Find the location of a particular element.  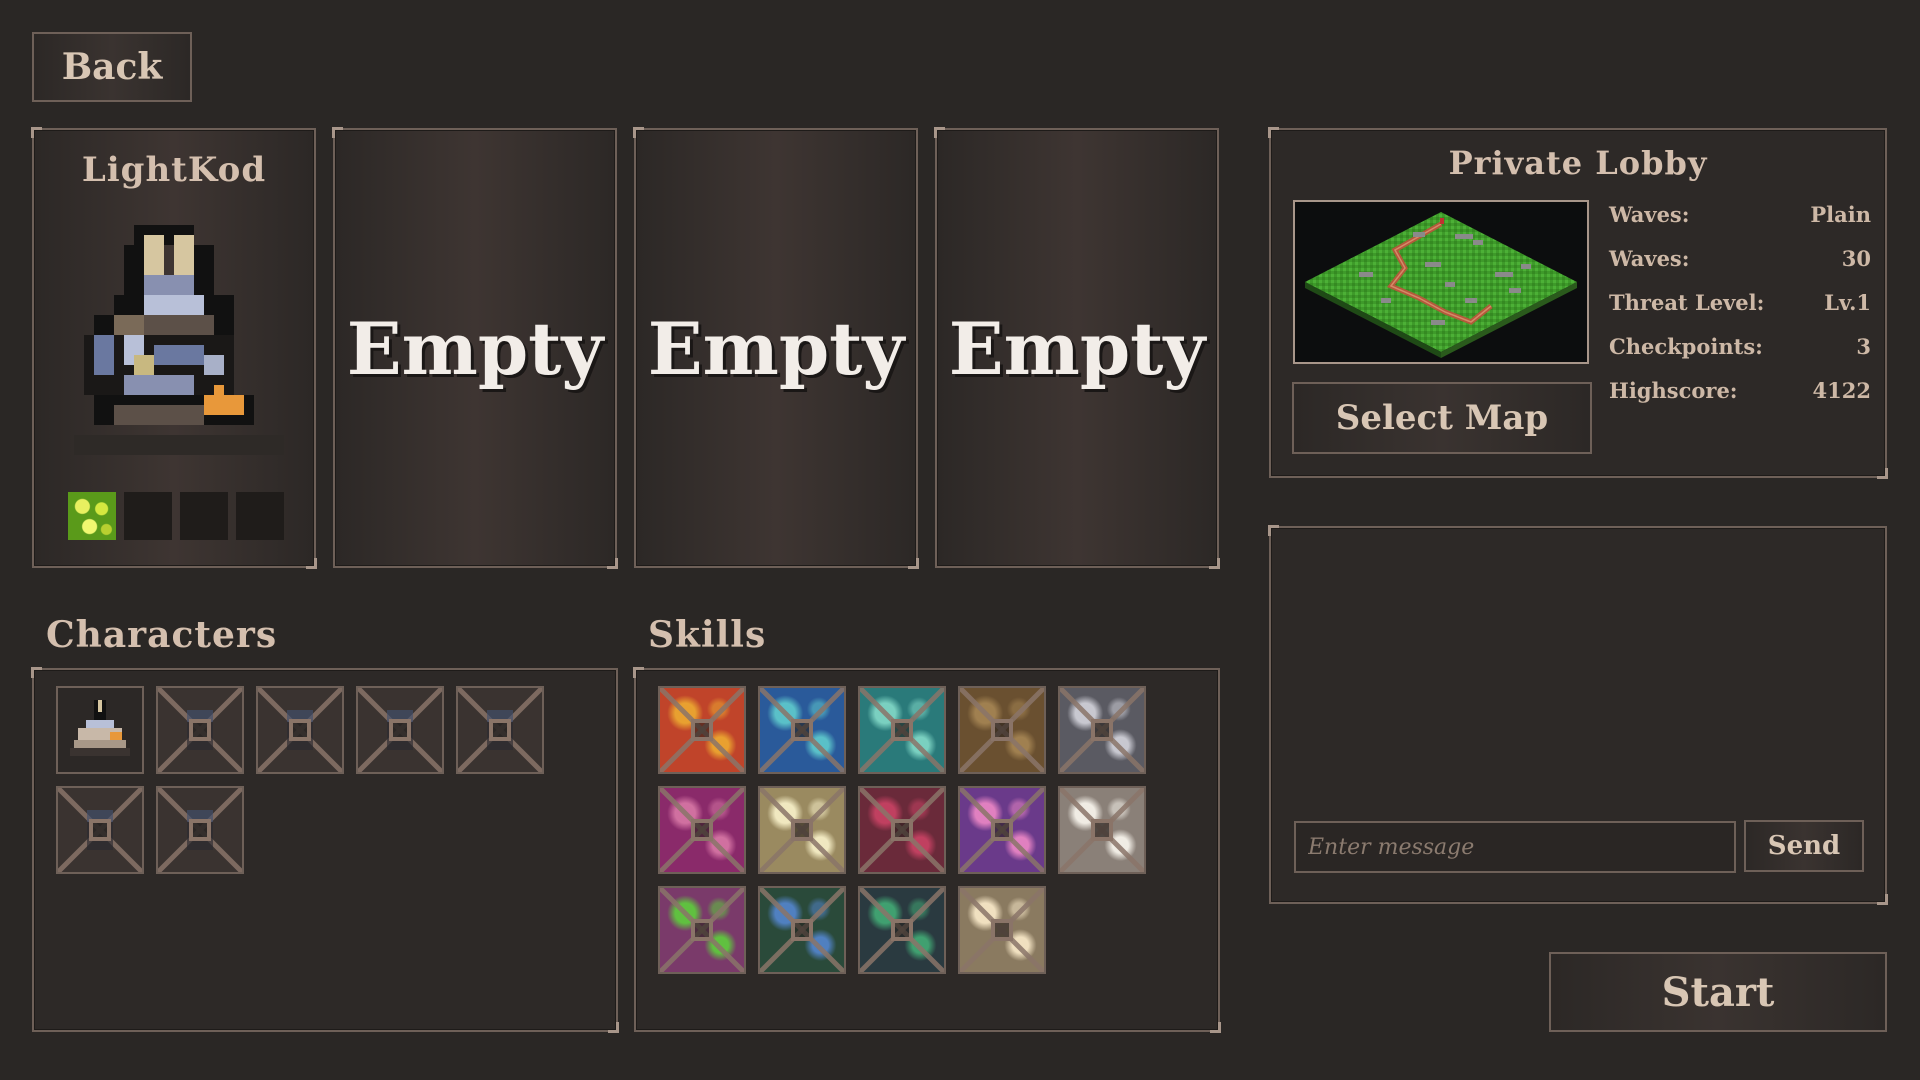

stat-value: 4122 is located at coordinates (1841, 390).